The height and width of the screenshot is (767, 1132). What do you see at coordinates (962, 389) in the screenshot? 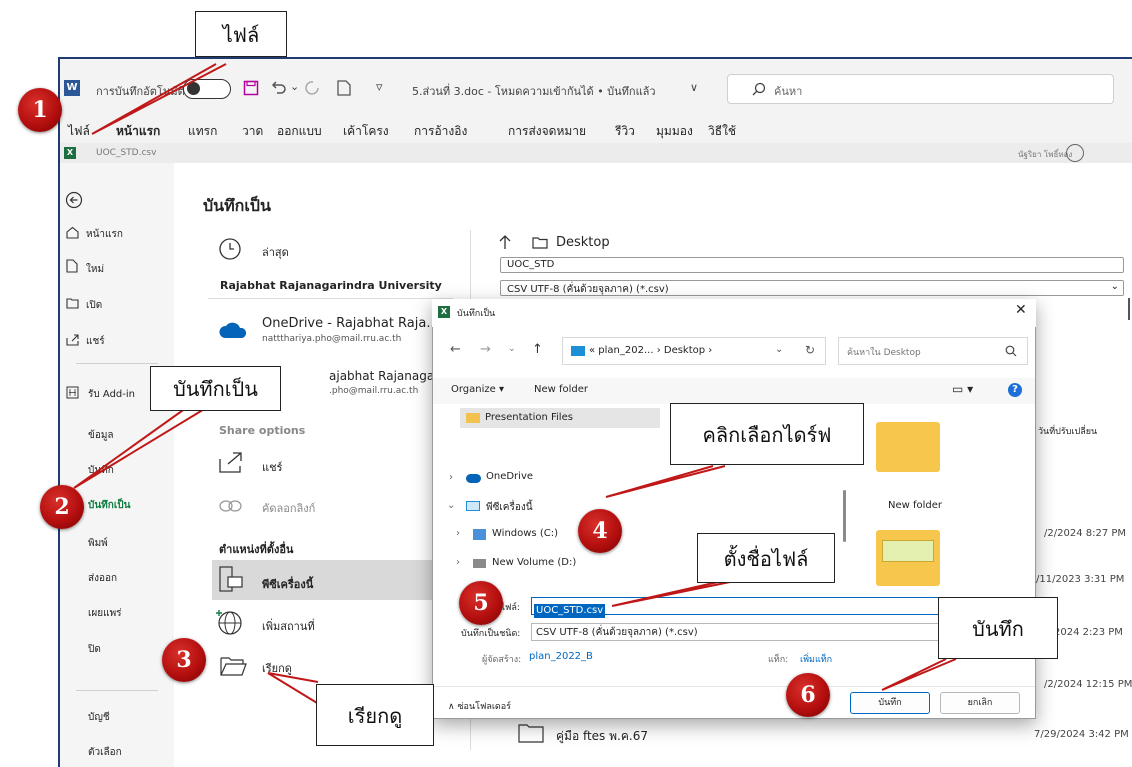
I see `view-options-icon: ▭ ▾` at bounding box center [962, 389].